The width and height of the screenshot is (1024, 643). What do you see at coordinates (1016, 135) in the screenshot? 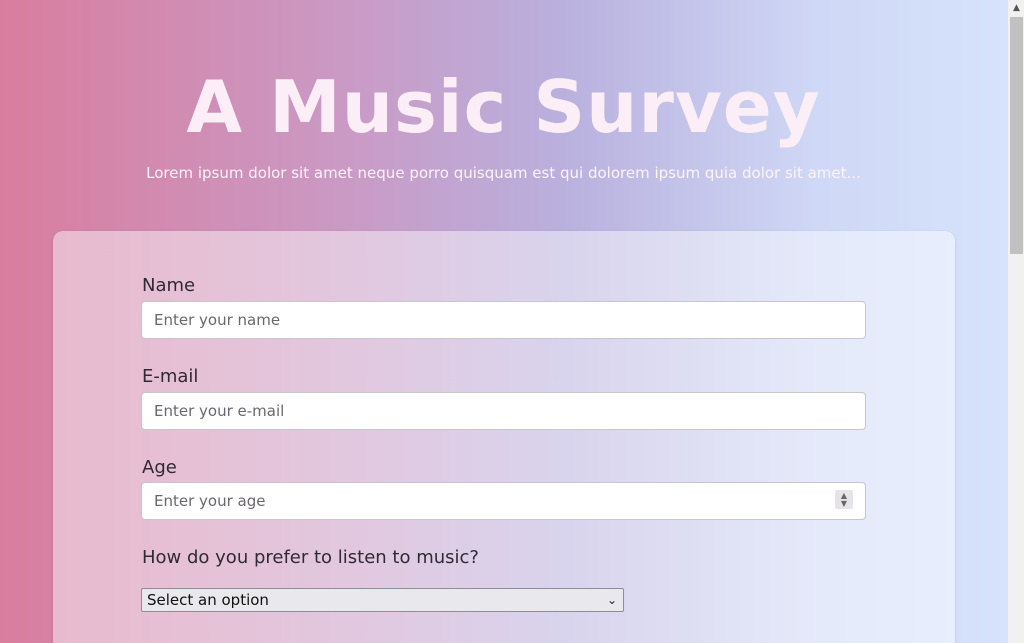
I see `scrollbar-thumb` at bounding box center [1016, 135].